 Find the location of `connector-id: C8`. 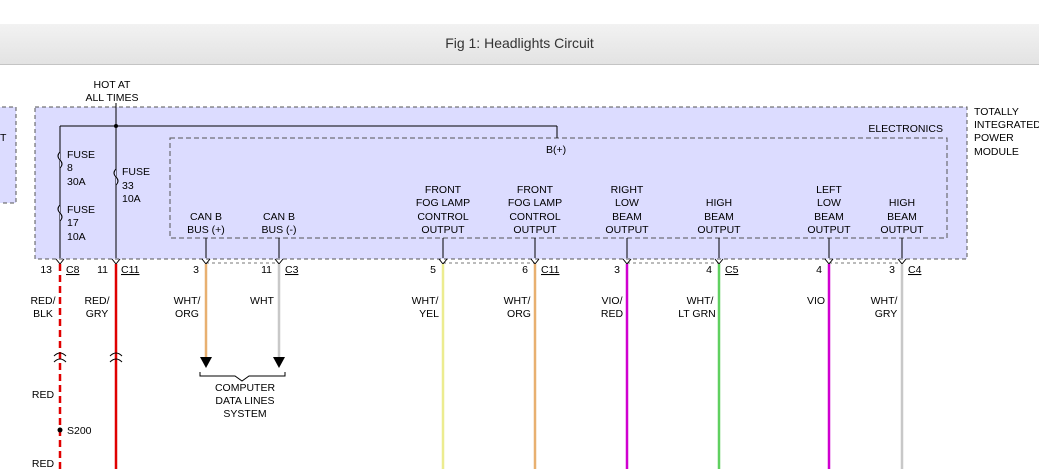

connector-id: C8 is located at coordinates (73, 270).